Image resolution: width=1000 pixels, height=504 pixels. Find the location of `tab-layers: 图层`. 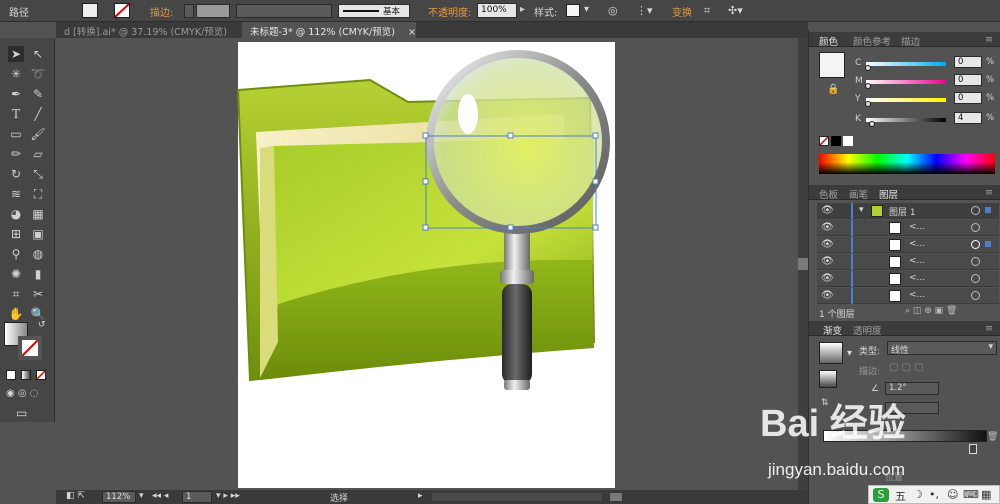

tab-layers: 图层 is located at coordinates (888, 194).